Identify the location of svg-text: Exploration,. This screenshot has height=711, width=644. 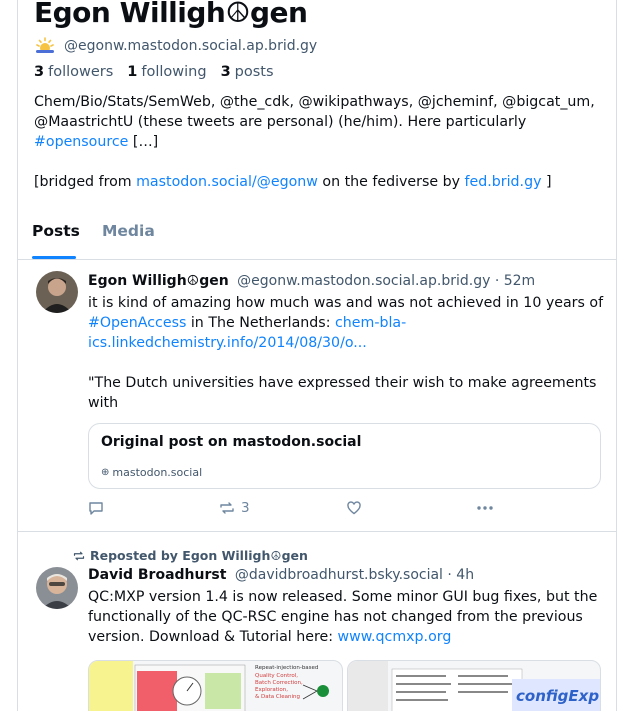
(271, 690).